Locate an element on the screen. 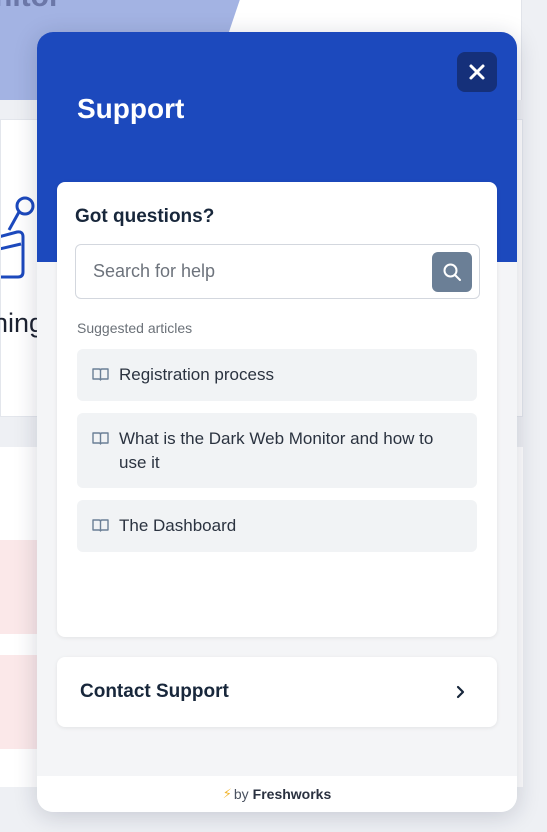 The image size is (547, 832). close-icon is located at coordinates (477, 72).